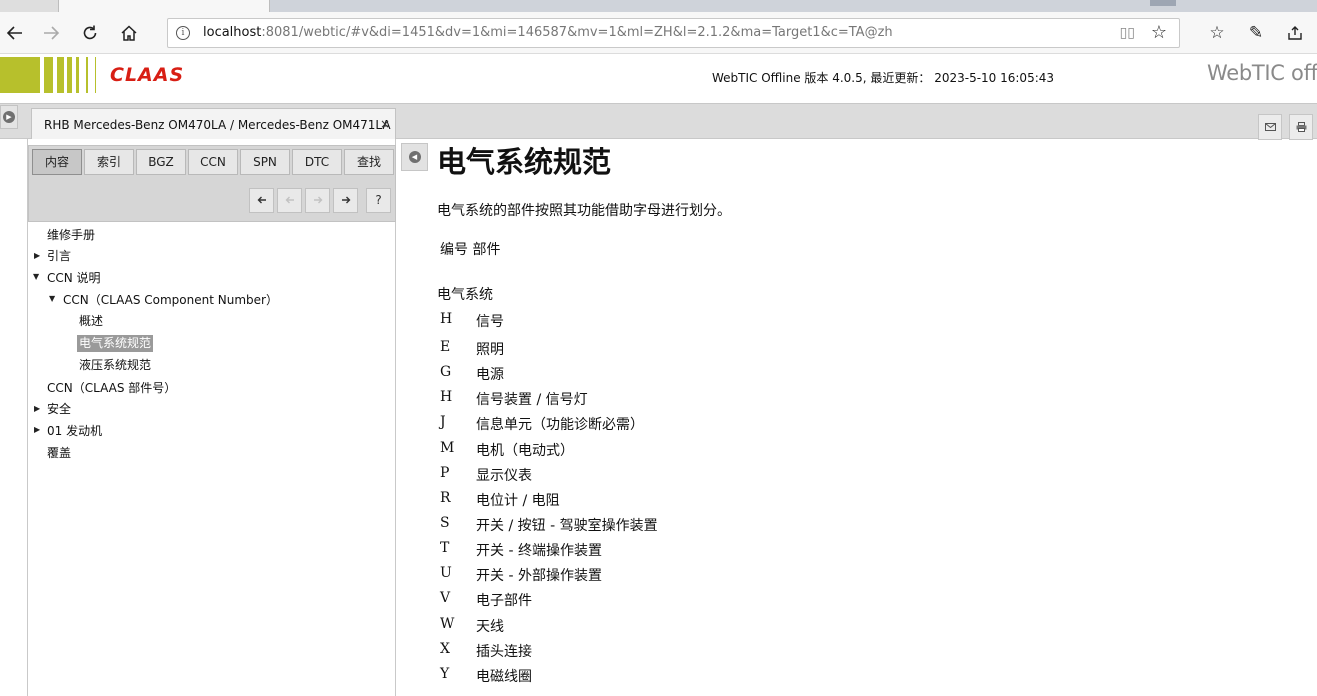 The image size is (1317, 696). Describe the element at coordinates (74, 431) in the screenshot. I see `tree-item-engine: 01 发动机` at that location.